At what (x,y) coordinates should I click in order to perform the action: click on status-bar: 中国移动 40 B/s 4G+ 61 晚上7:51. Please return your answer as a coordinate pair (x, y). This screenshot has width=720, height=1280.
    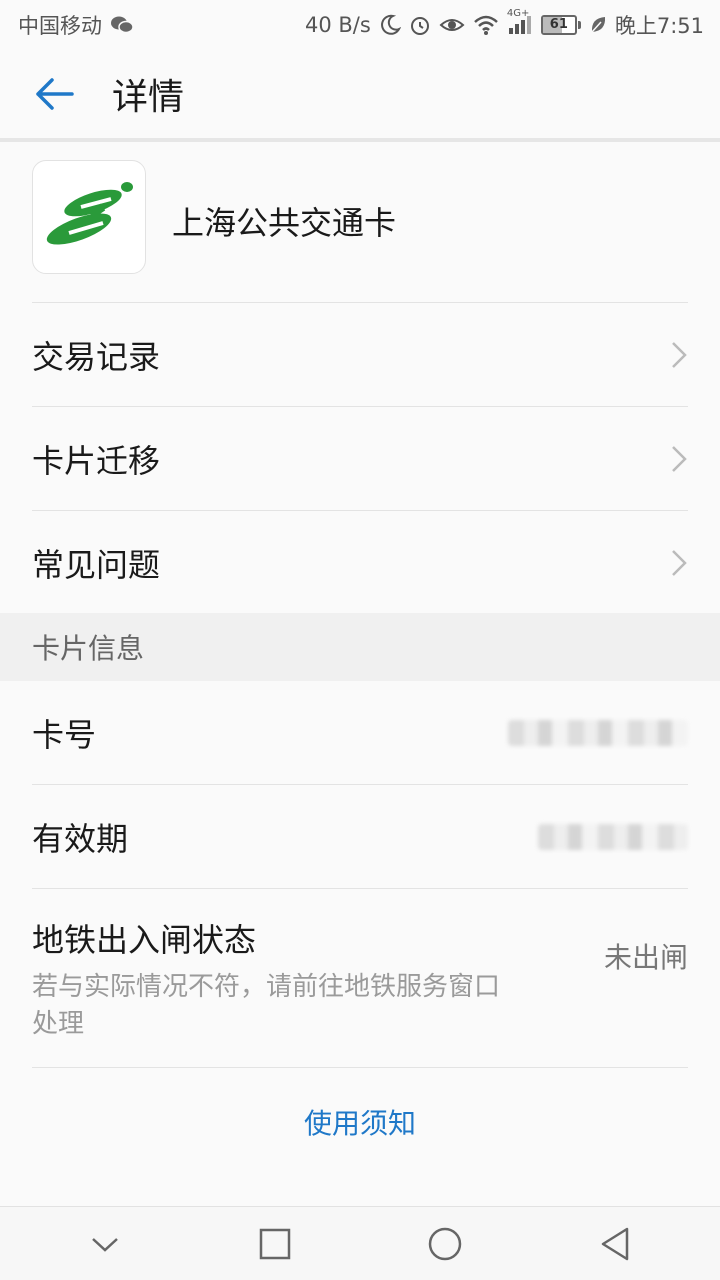
    Looking at the image, I should click on (360, 25).